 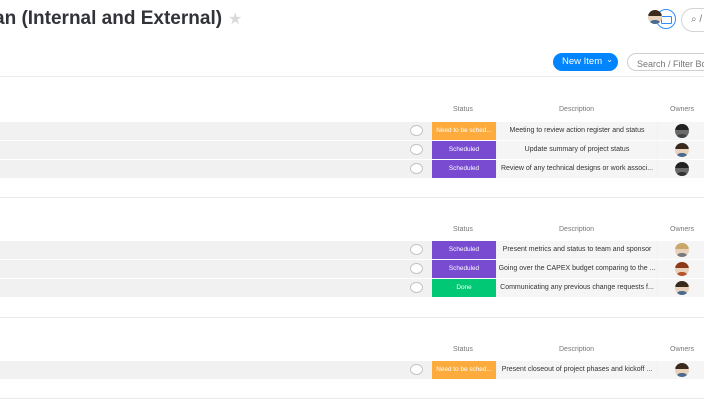 What do you see at coordinates (692, 20) in the screenshot?
I see `search-everything-button: ⌕ /` at bounding box center [692, 20].